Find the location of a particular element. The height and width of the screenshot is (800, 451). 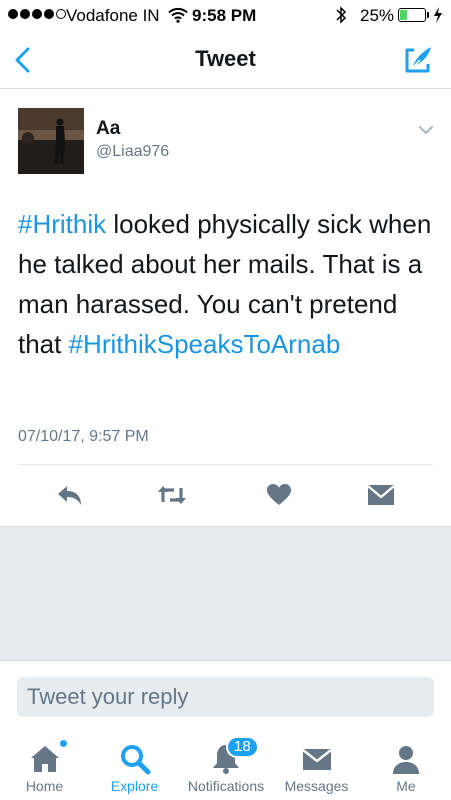

clock: 9:58 PM is located at coordinates (224, 15).